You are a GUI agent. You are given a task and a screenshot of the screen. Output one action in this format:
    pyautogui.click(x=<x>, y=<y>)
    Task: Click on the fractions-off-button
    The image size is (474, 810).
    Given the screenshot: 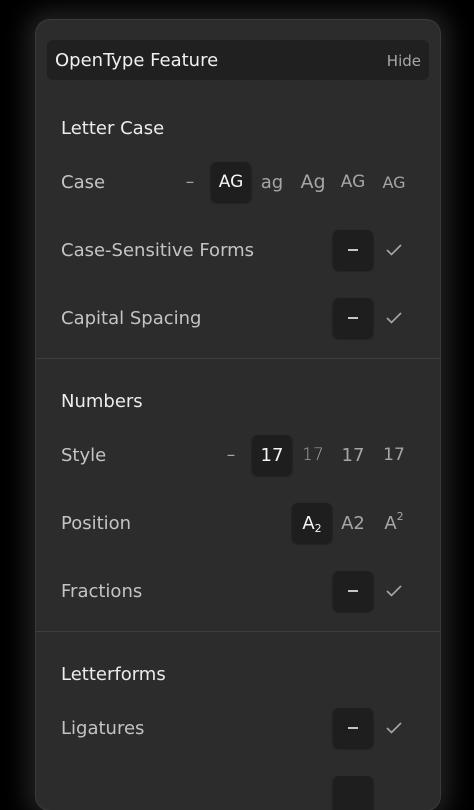 What is the action you would take?
    pyautogui.click(x=353, y=591)
    